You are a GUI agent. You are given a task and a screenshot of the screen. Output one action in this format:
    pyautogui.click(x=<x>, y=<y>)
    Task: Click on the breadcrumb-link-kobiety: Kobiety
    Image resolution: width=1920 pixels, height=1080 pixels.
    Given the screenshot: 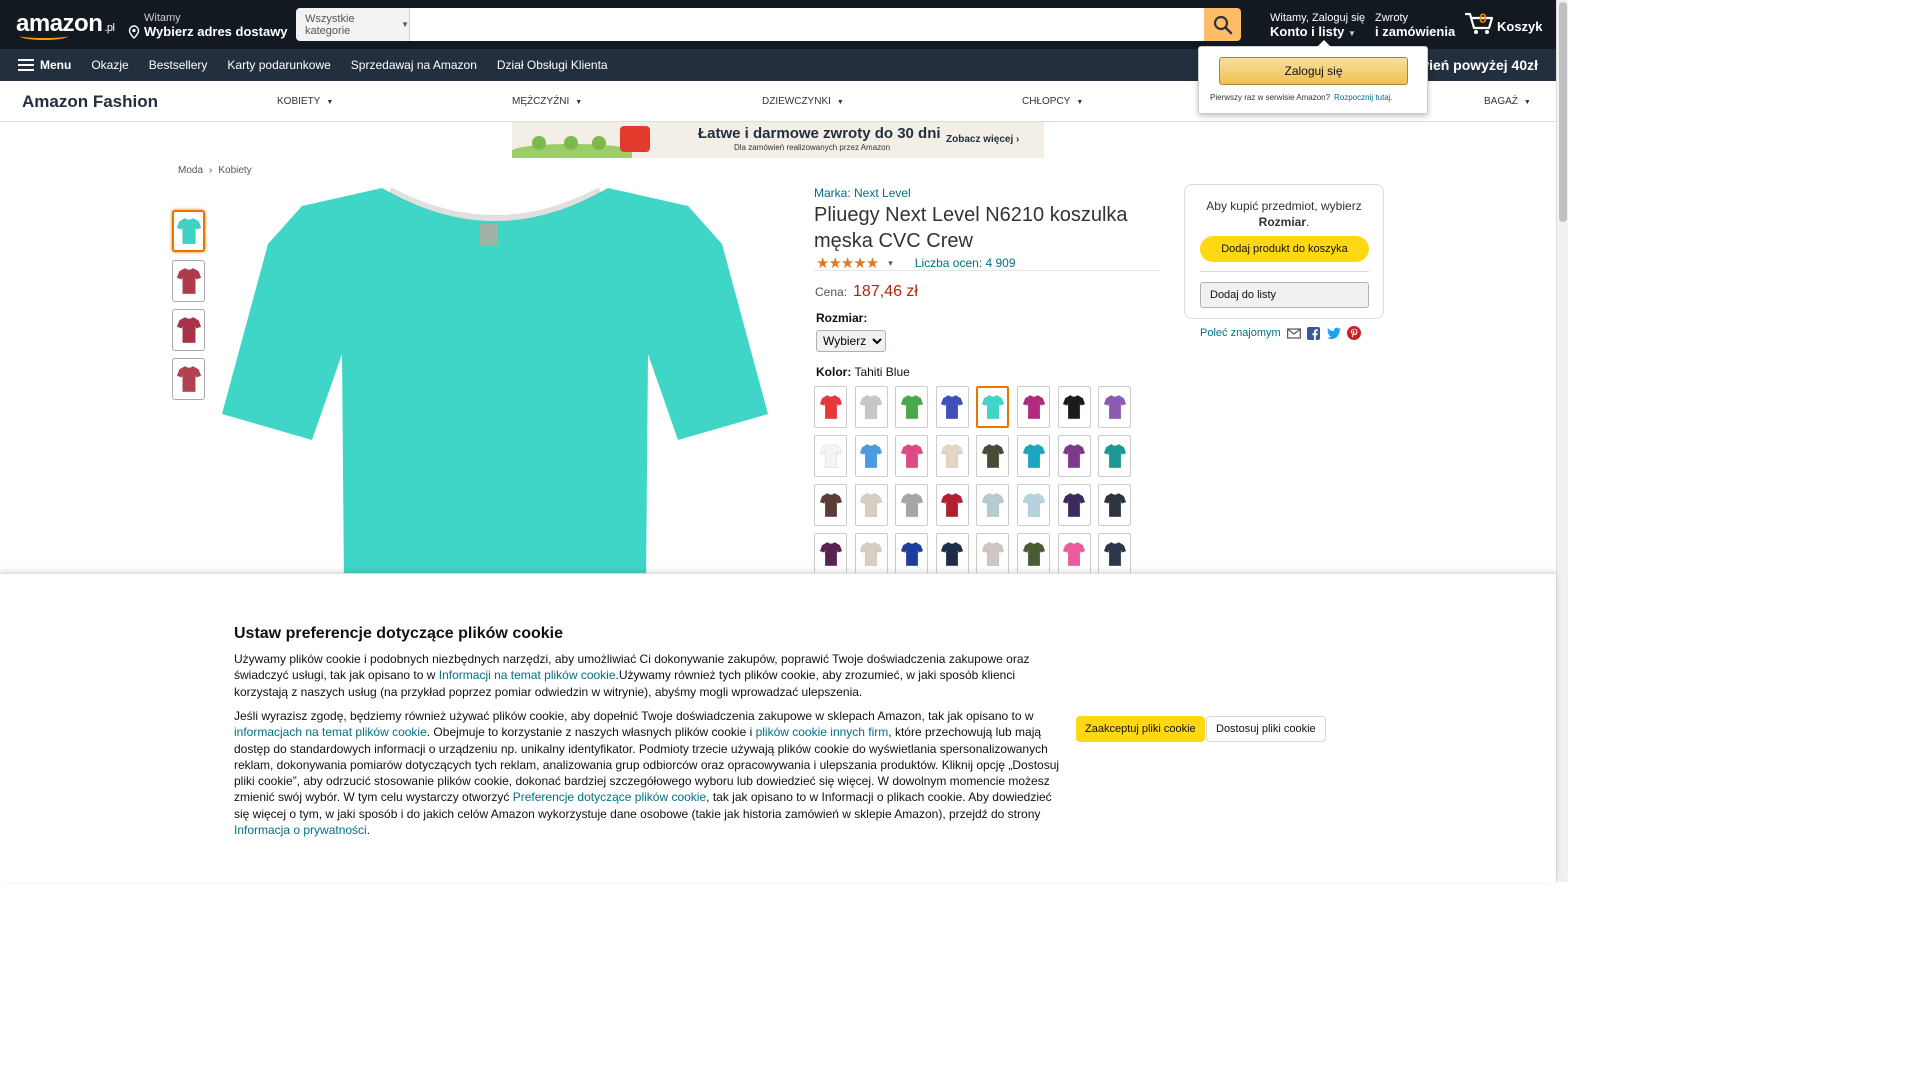 What is the action you would take?
    pyautogui.click(x=234, y=170)
    